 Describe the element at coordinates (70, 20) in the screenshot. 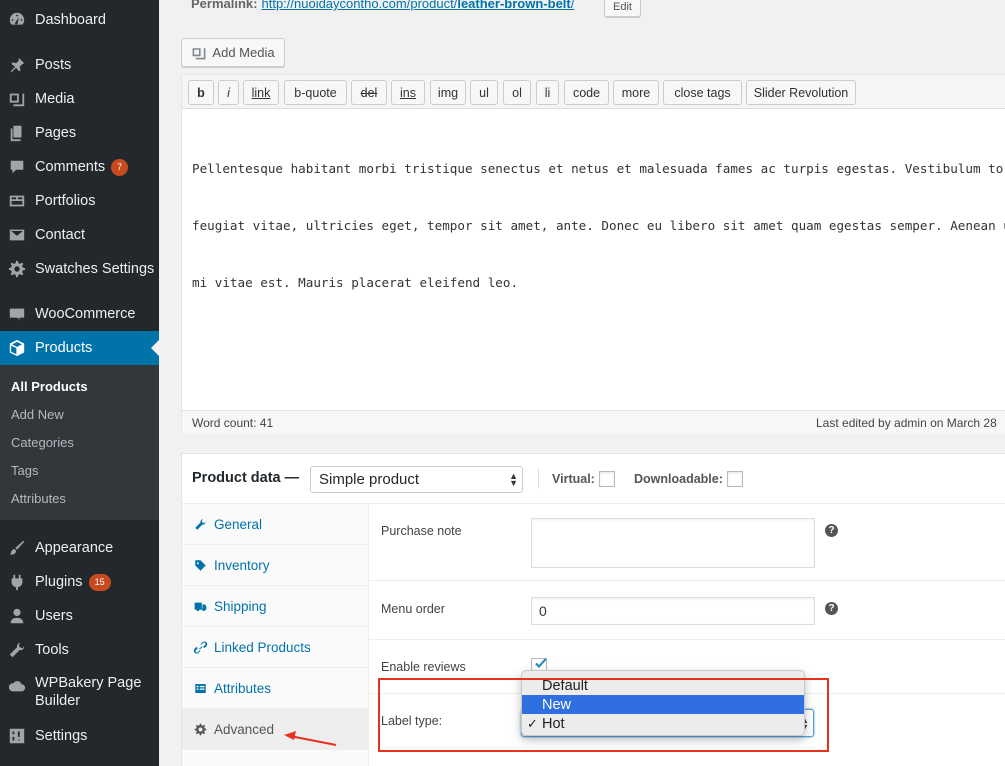

I see `sidebar-item-label: Dashboard` at that location.